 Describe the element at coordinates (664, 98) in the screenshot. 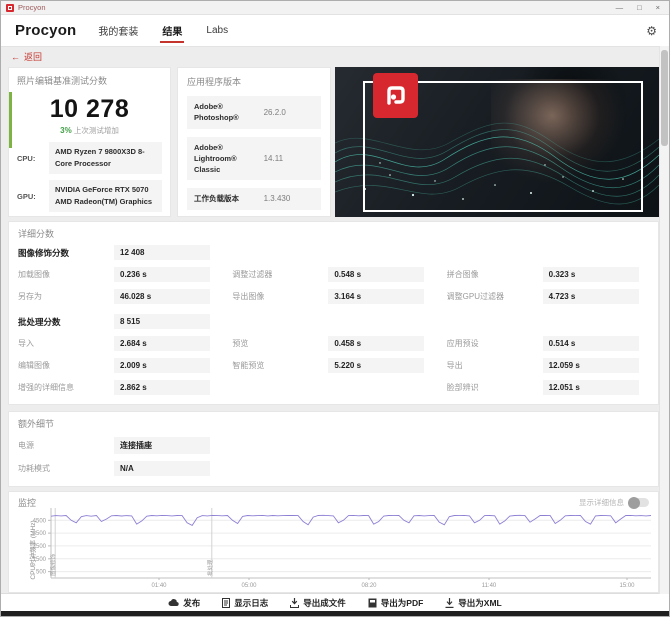

I see `vertical-scrollbar-thumb` at that location.